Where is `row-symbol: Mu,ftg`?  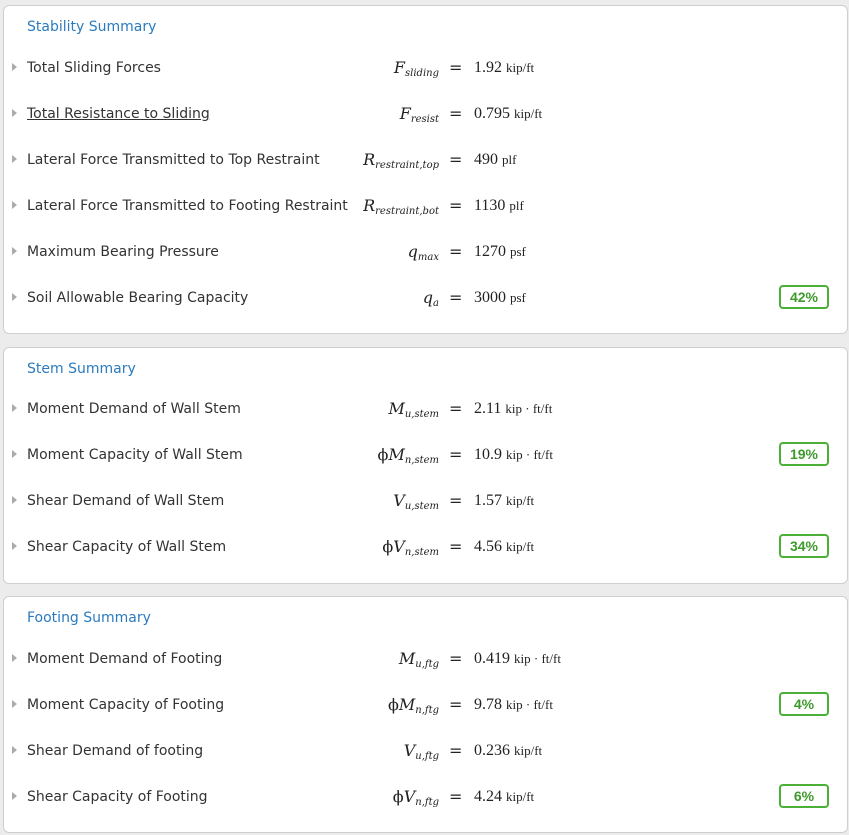 row-symbol: Mu,ftg is located at coordinates (418, 659).